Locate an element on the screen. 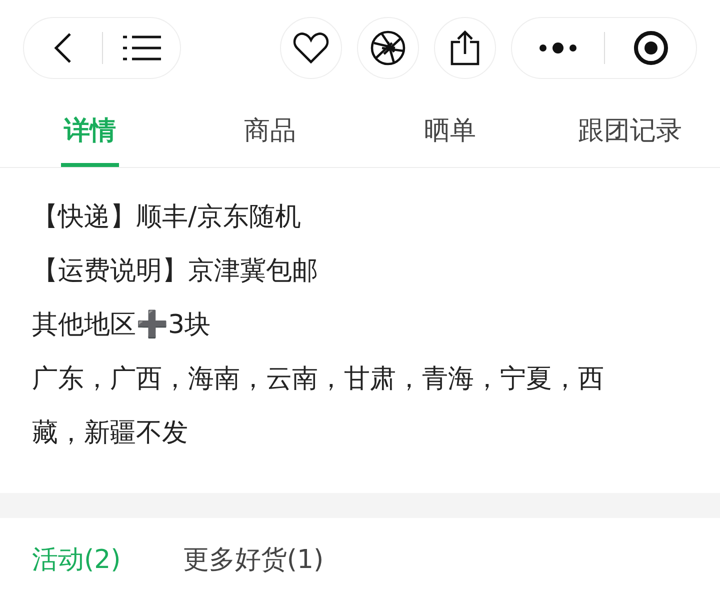 This screenshot has width=720, height=600. tab: 晒单 is located at coordinates (450, 131).